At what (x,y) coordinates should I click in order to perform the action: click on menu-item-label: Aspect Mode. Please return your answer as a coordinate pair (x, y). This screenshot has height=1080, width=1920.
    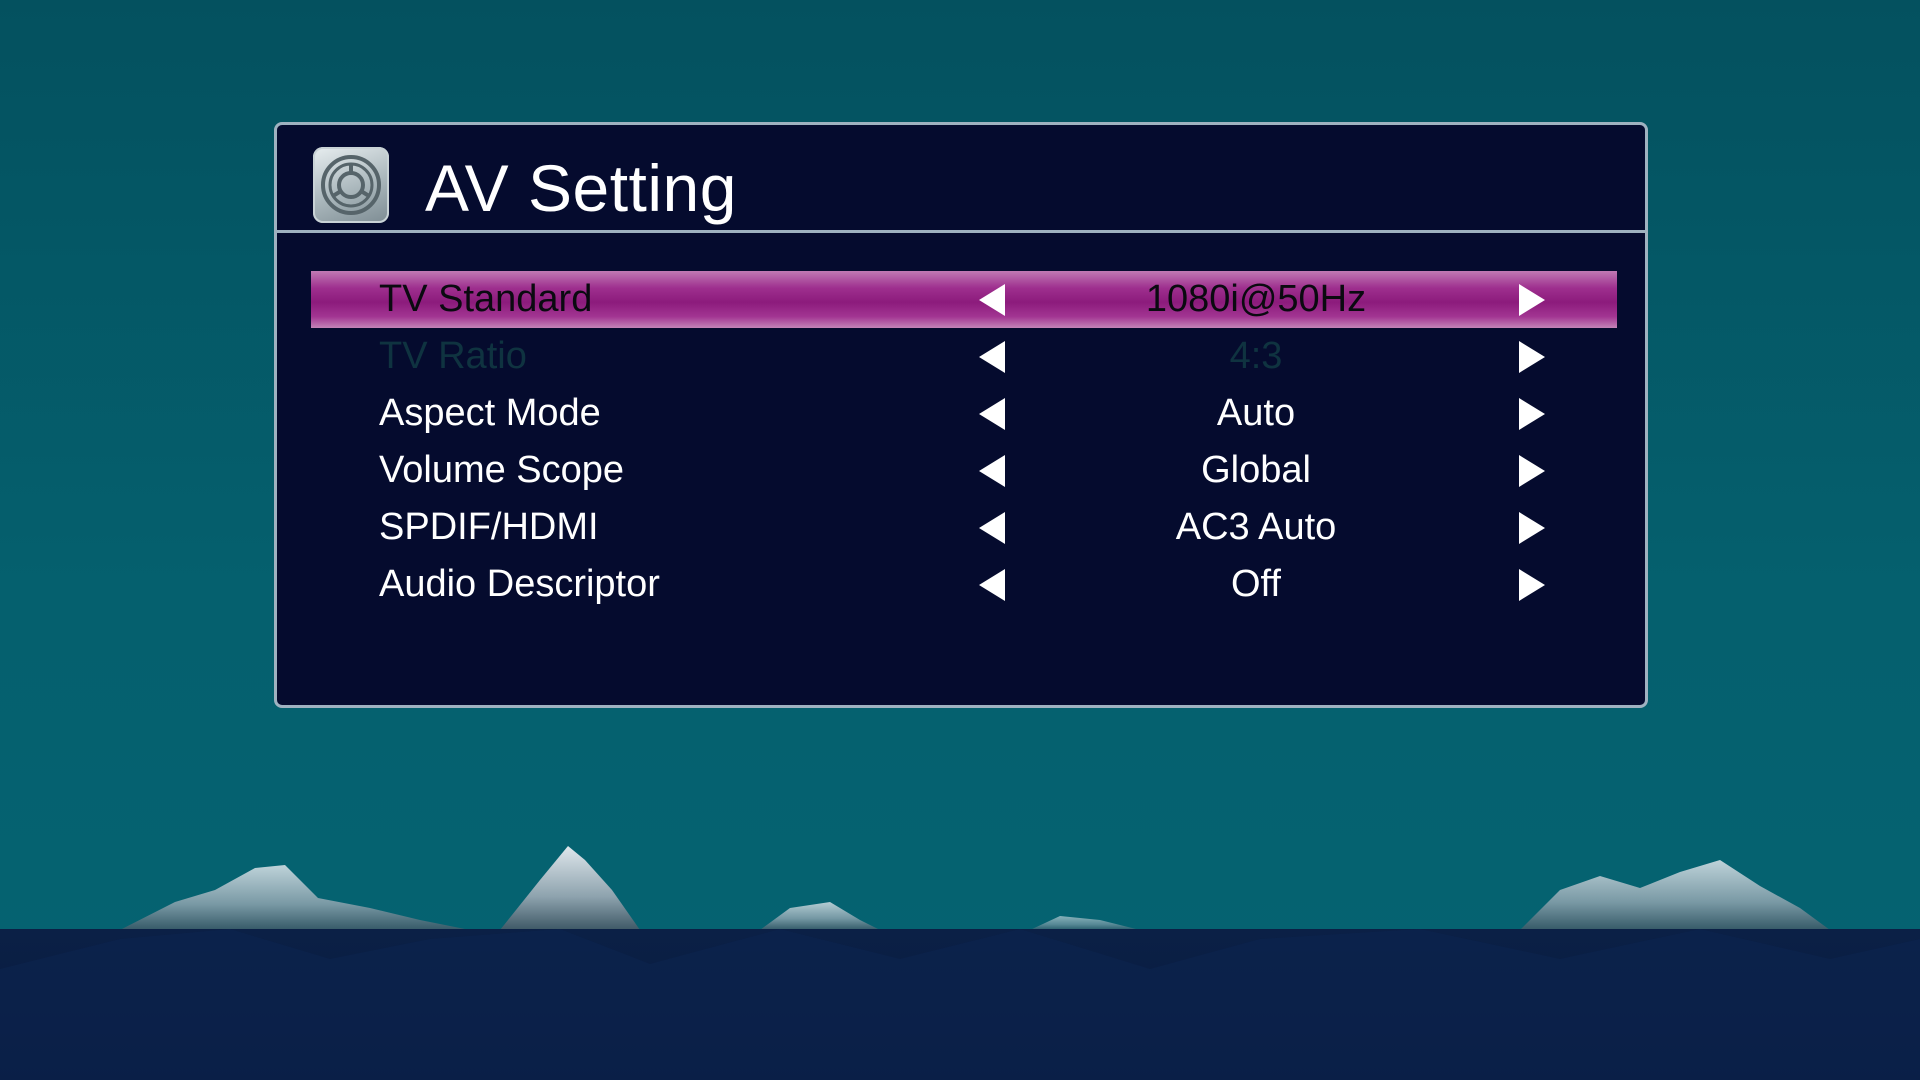
    Looking at the image, I should click on (490, 413).